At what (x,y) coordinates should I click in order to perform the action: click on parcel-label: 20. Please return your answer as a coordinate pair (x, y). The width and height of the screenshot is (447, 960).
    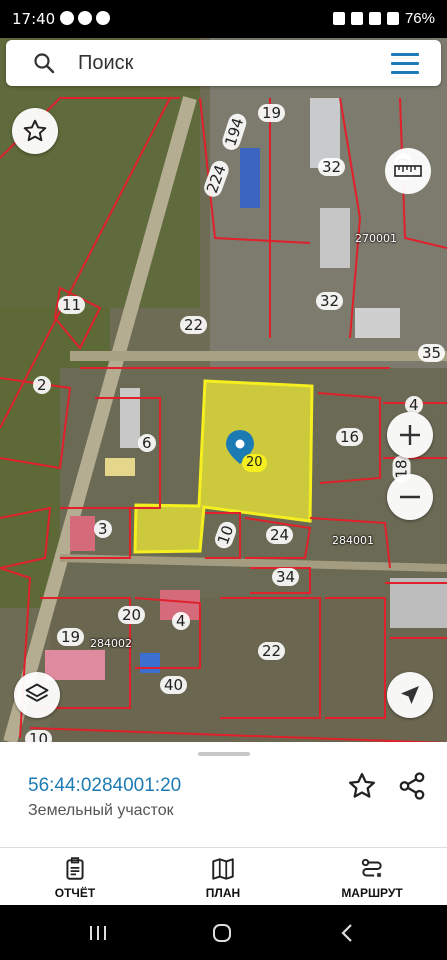
    Looking at the image, I should click on (132, 615).